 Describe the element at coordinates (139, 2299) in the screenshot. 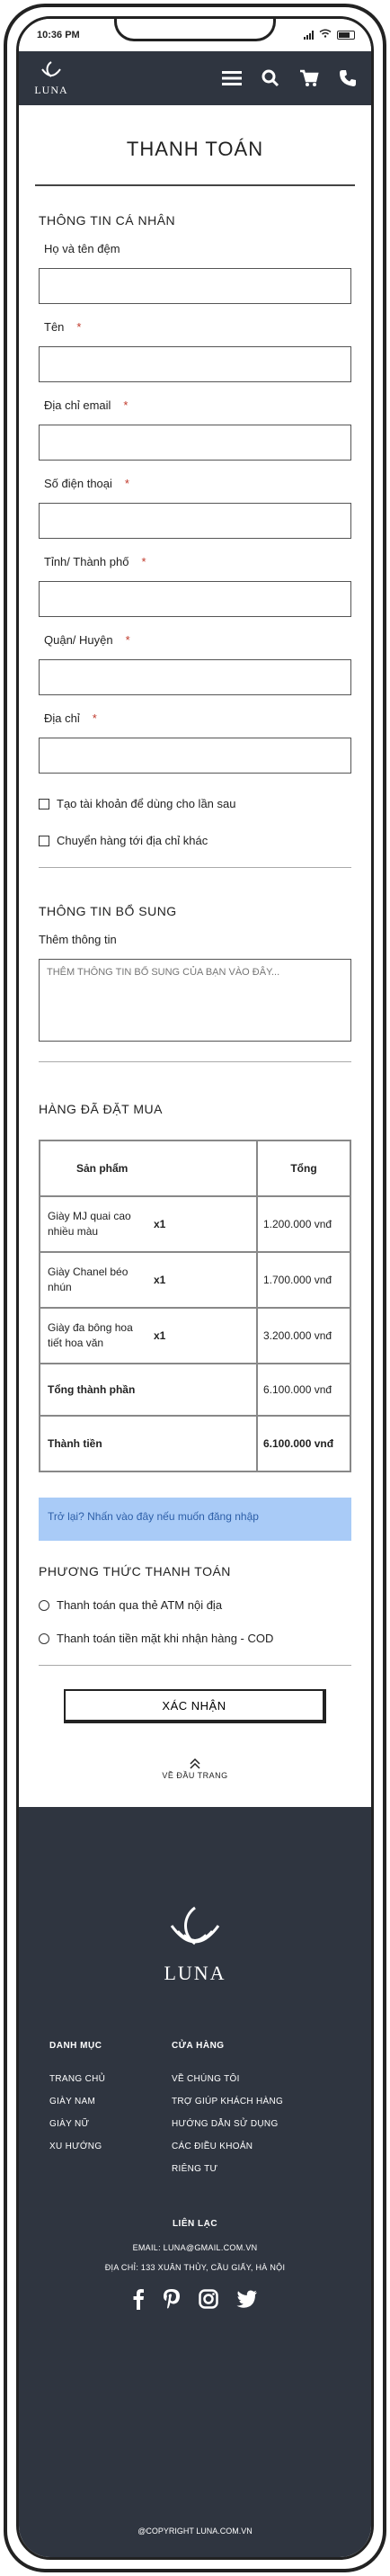

I see `facebook-icon` at that location.